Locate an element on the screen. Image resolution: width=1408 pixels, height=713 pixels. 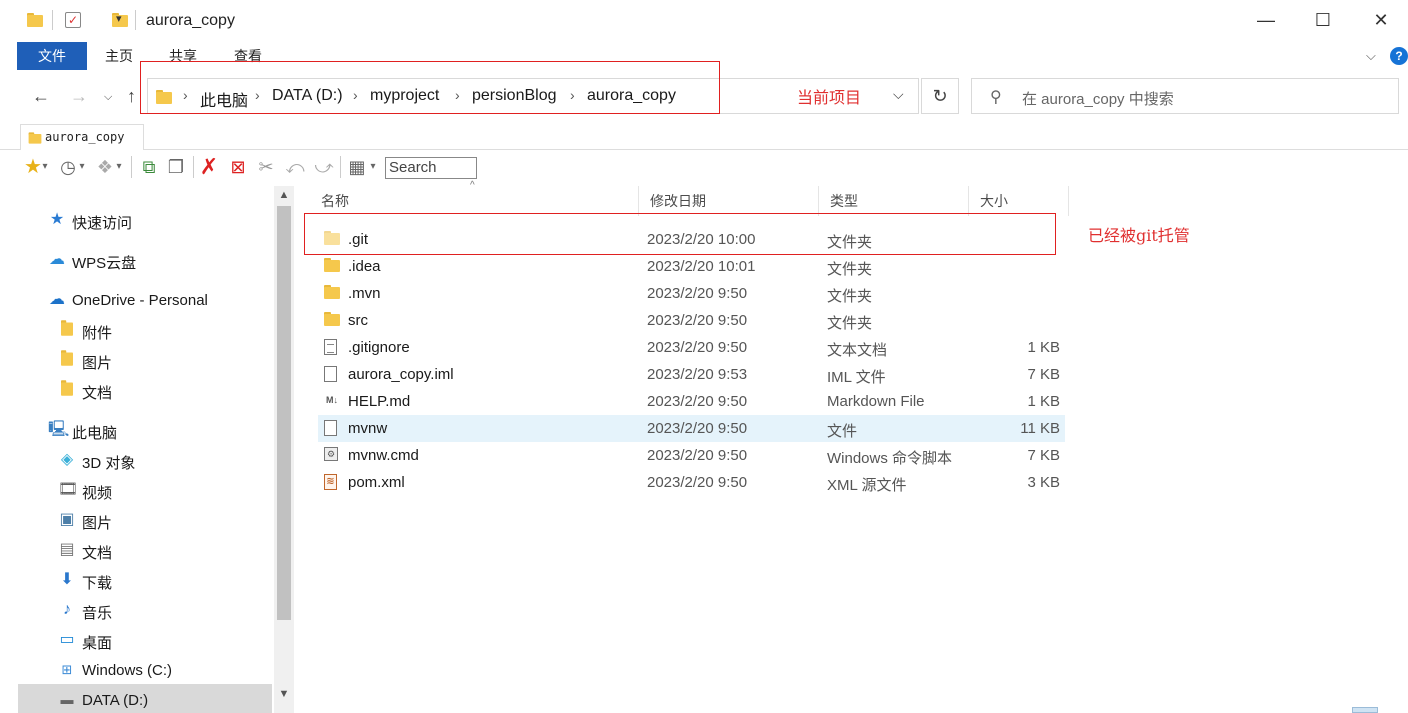
quick-access-dropdown-icon: ▾ is located at coordinates (119, 18).